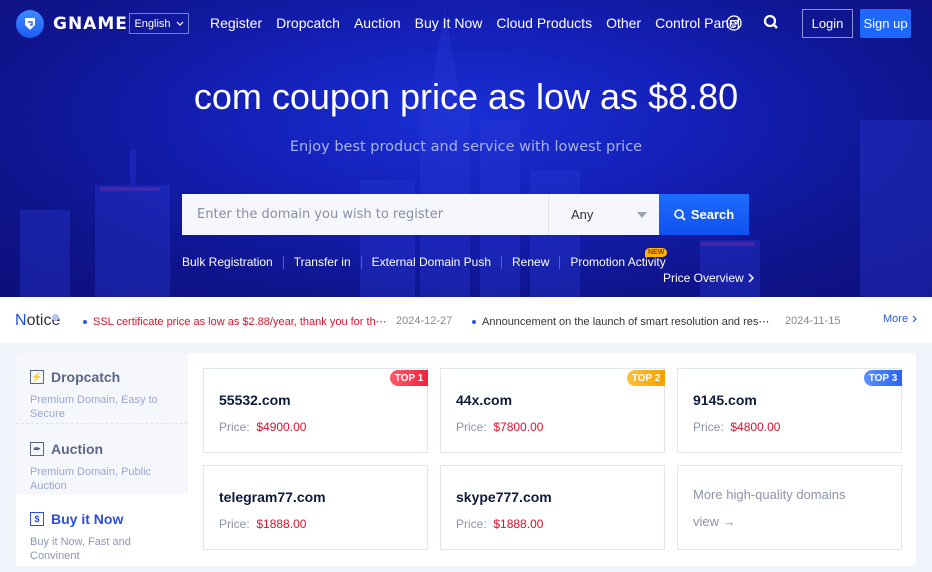  I want to click on login-button: Login, so click(827, 23).